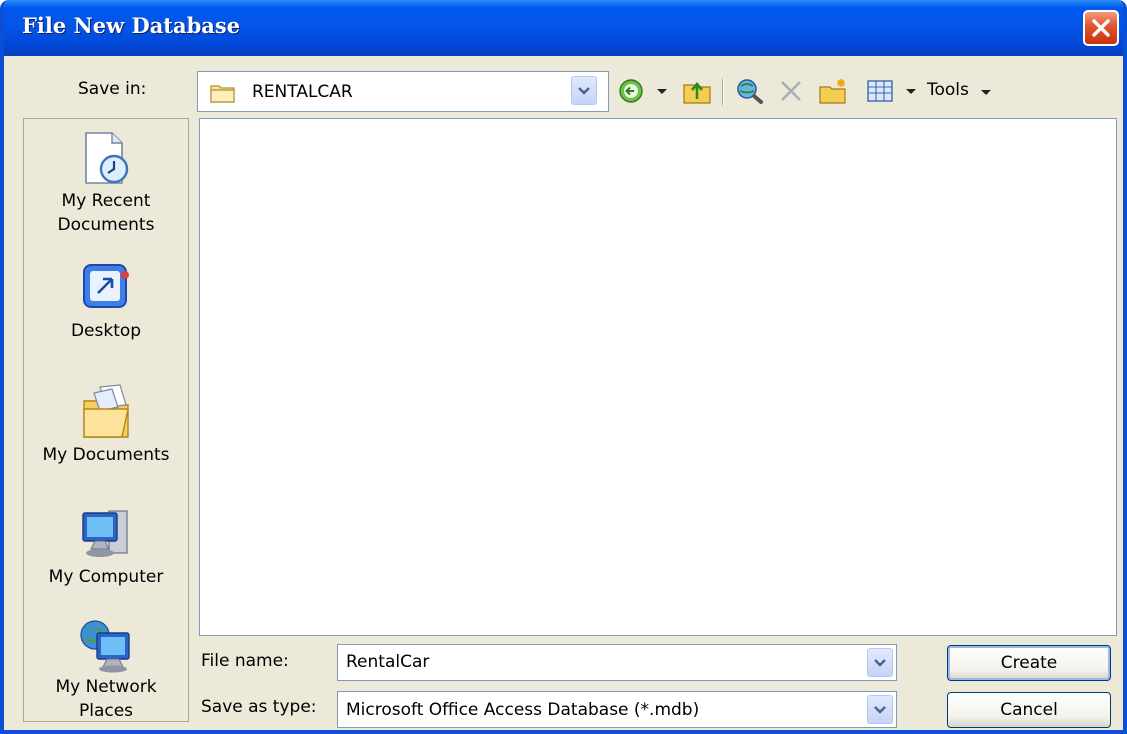  What do you see at coordinates (106, 411) in the screenshot?
I see `my-documents-icon` at bounding box center [106, 411].